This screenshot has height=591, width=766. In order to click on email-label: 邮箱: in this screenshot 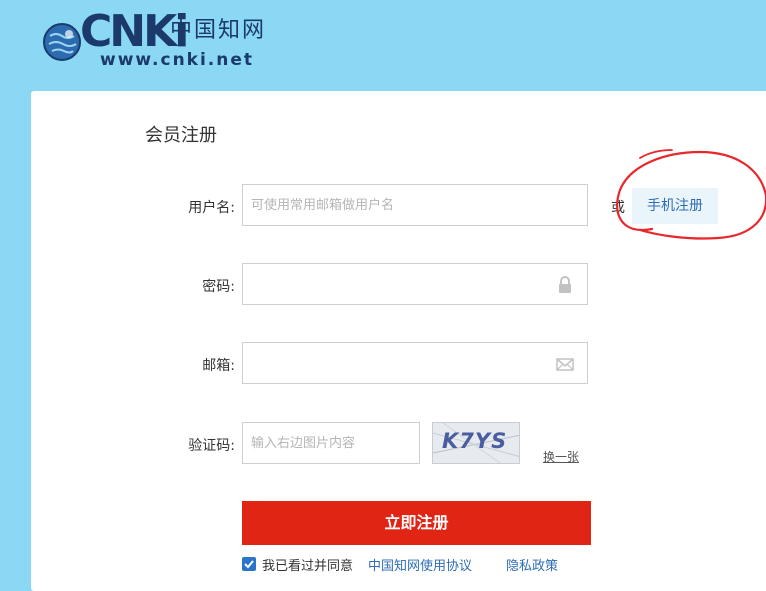, I will do `click(218, 366)`.